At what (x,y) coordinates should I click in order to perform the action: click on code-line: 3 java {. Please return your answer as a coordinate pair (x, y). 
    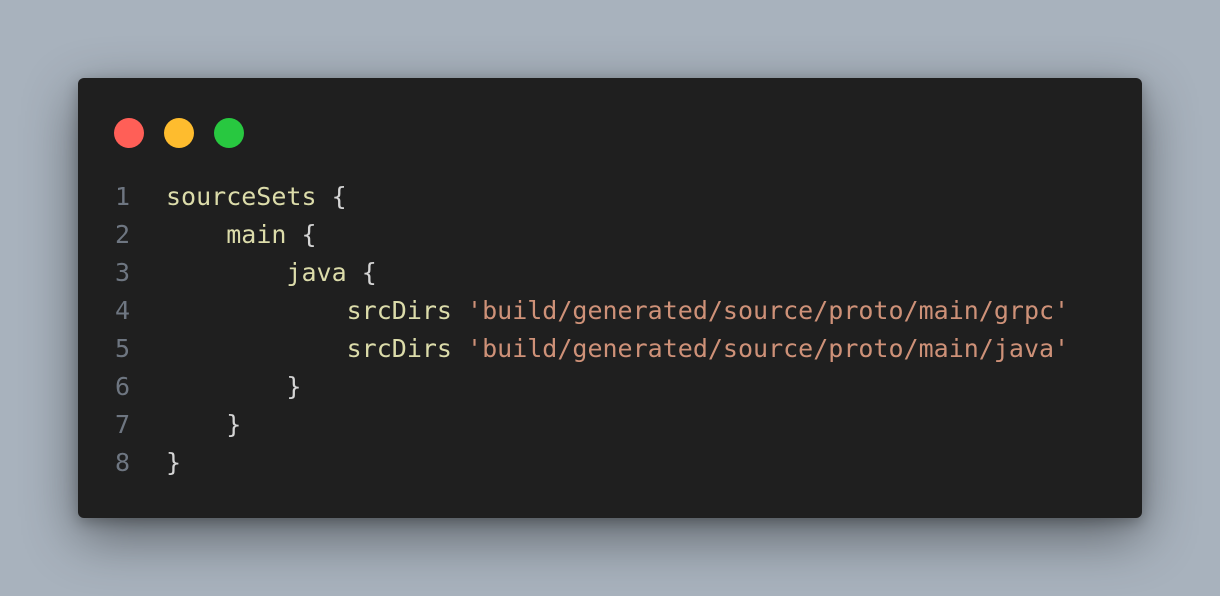
    Looking at the image, I should click on (610, 273).